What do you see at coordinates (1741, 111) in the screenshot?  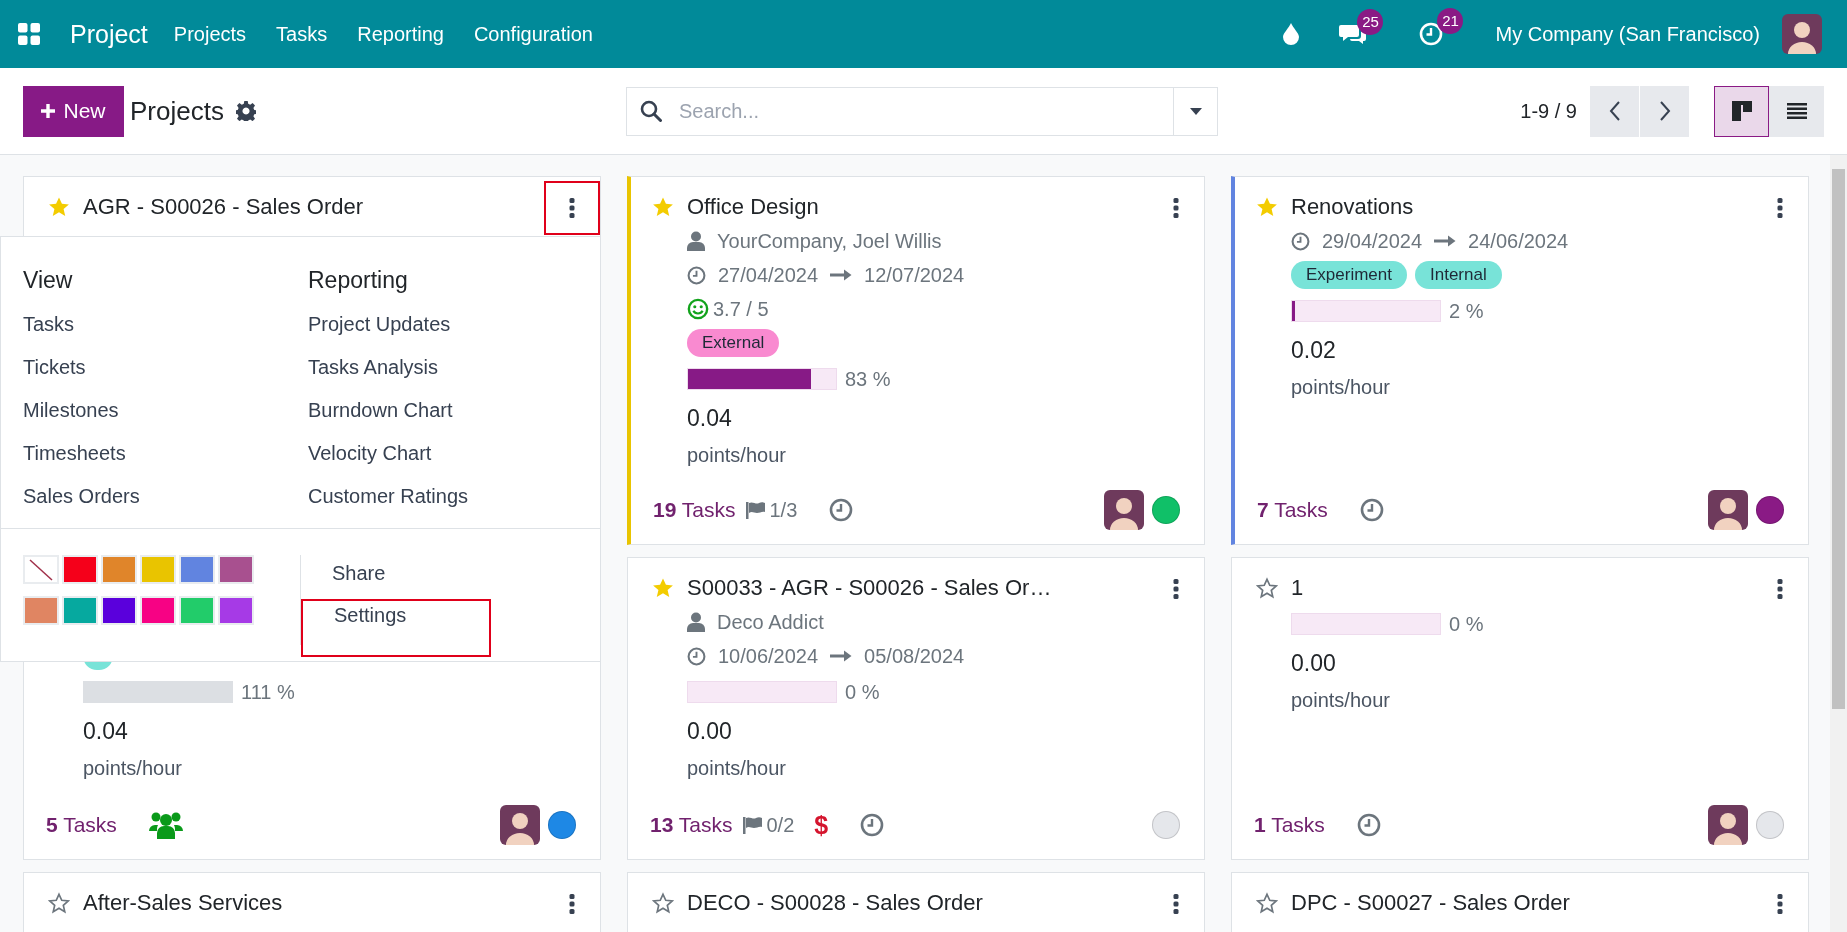 I see `kanban-view-button` at bounding box center [1741, 111].